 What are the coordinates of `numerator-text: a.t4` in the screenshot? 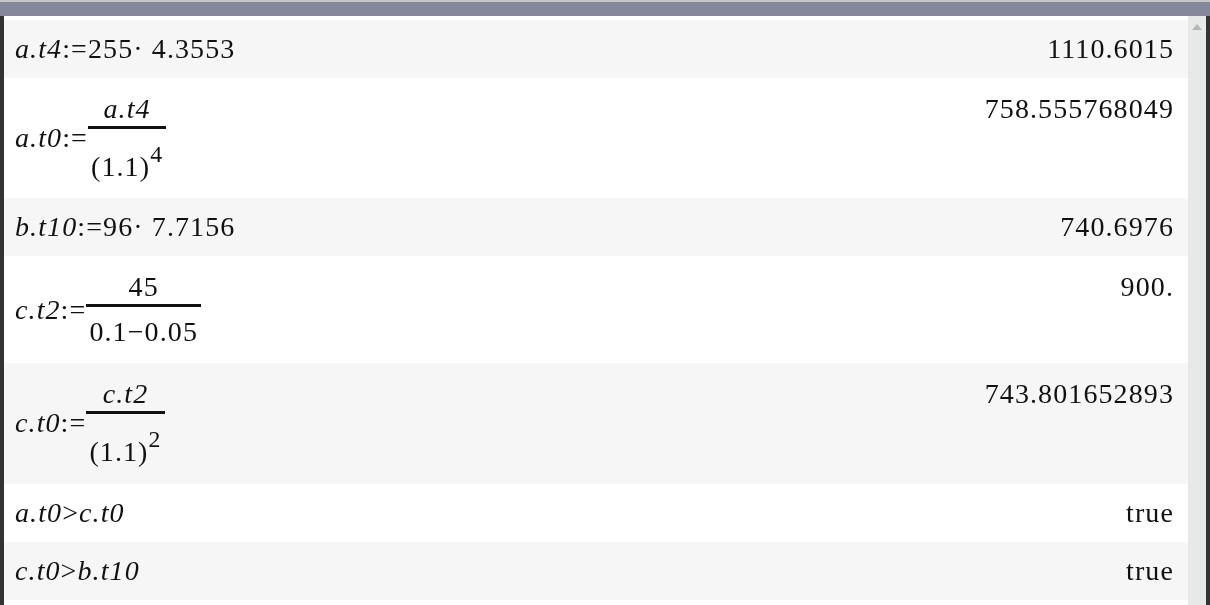 It's located at (127, 109).